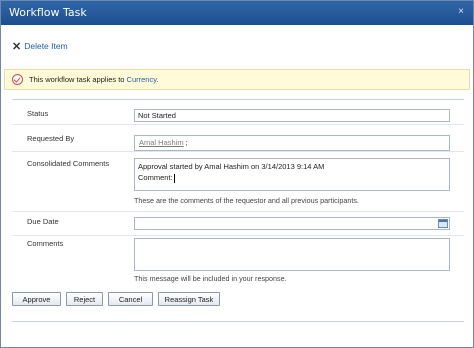 The height and width of the screenshot is (348, 474). What do you see at coordinates (238, 321) in the screenshot?
I see `footer-divider` at bounding box center [238, 321].